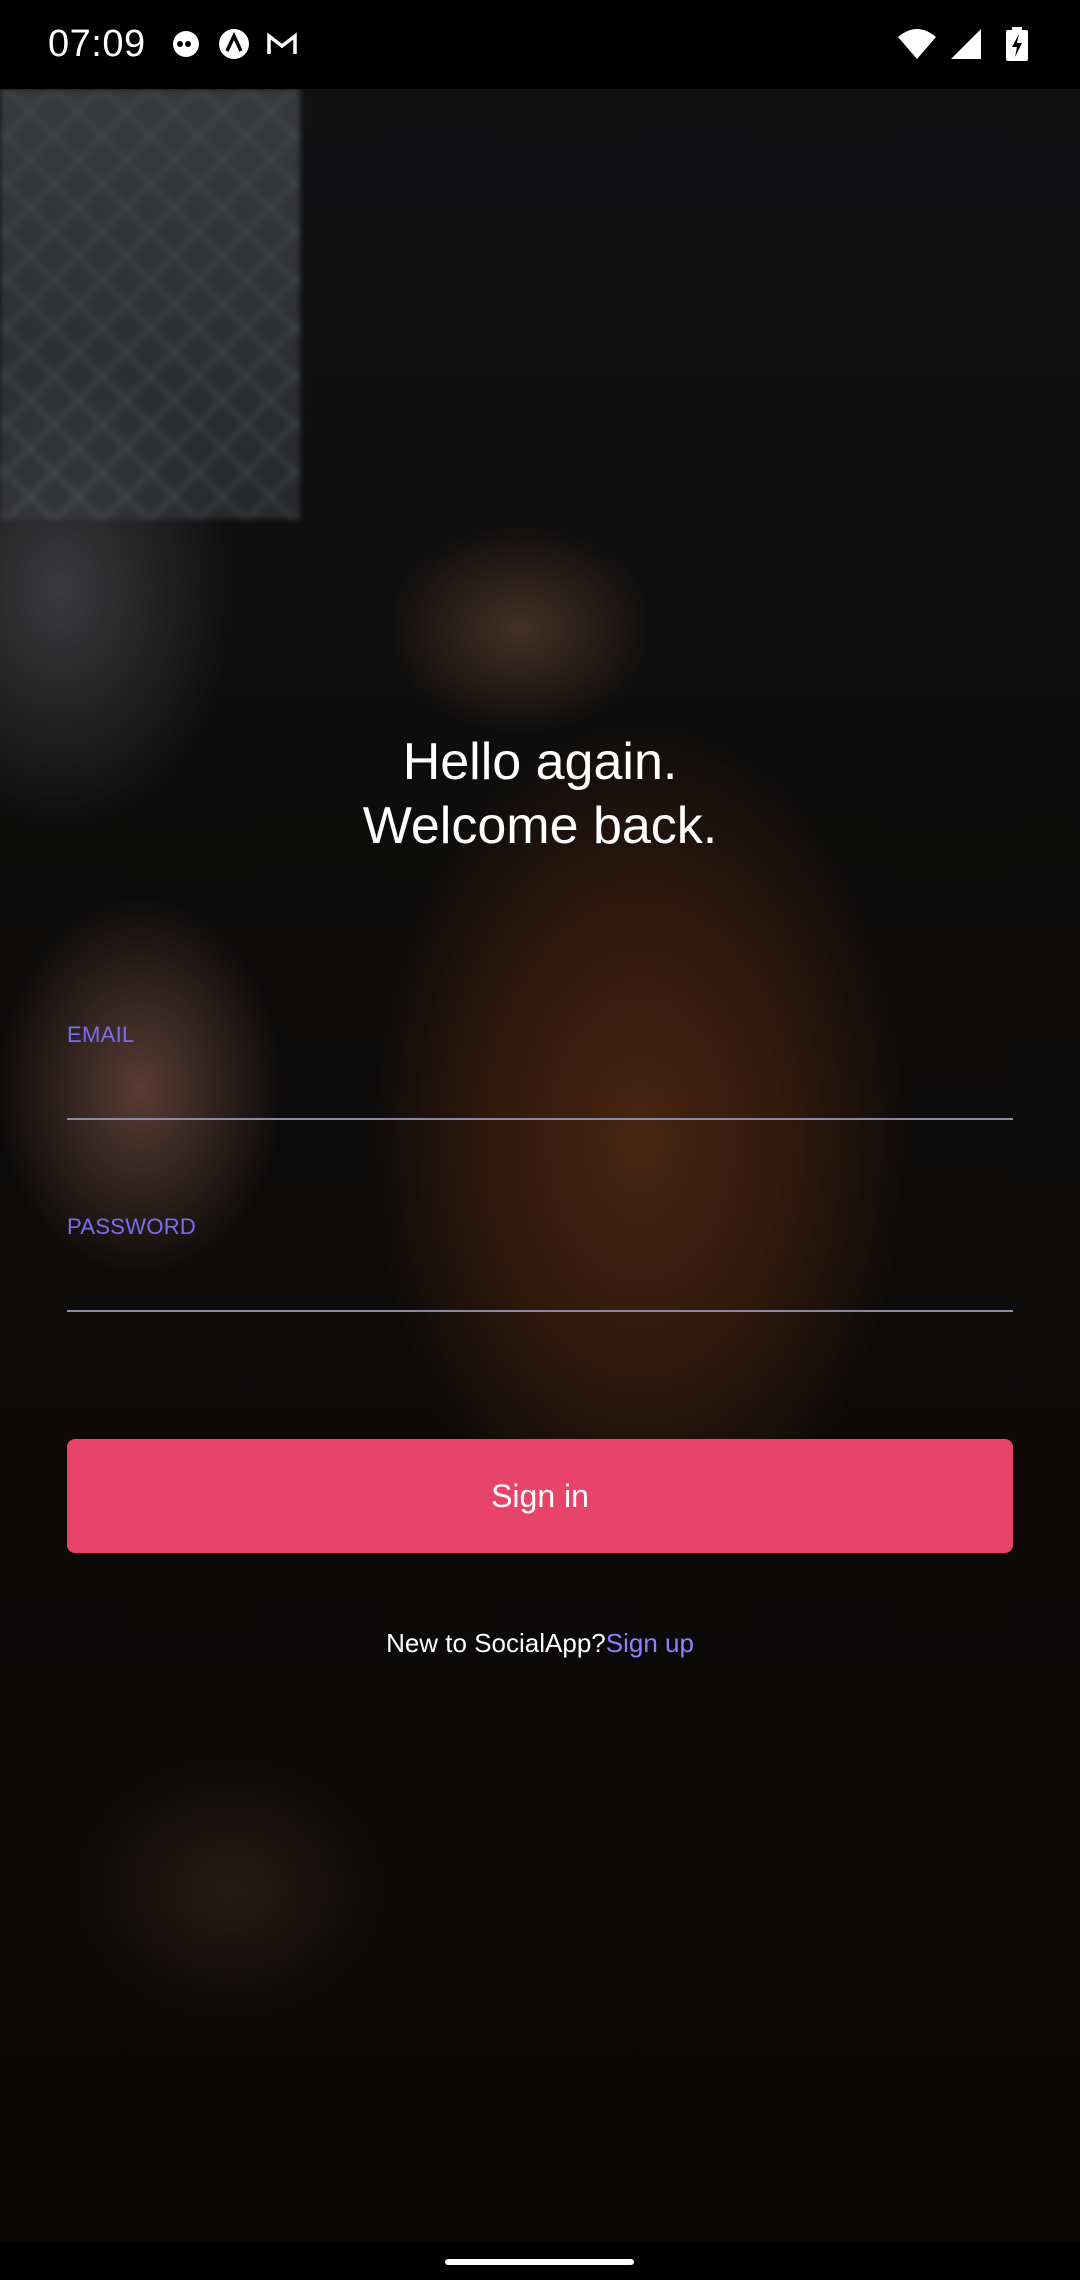 The image size is (1080, 2280). Describe the element at coordinates (540, 1496) in the screenshot. I see `sign-in-button: Sign in` at that location.